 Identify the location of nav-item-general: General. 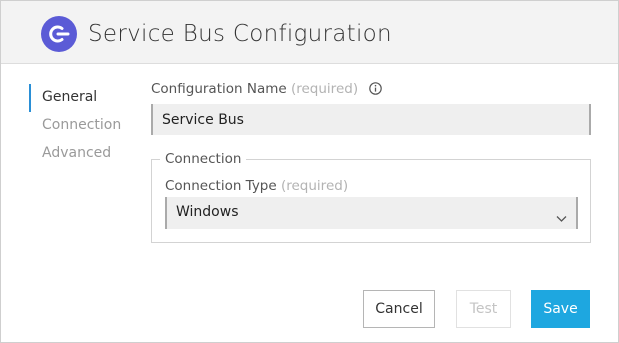
(75, 98).